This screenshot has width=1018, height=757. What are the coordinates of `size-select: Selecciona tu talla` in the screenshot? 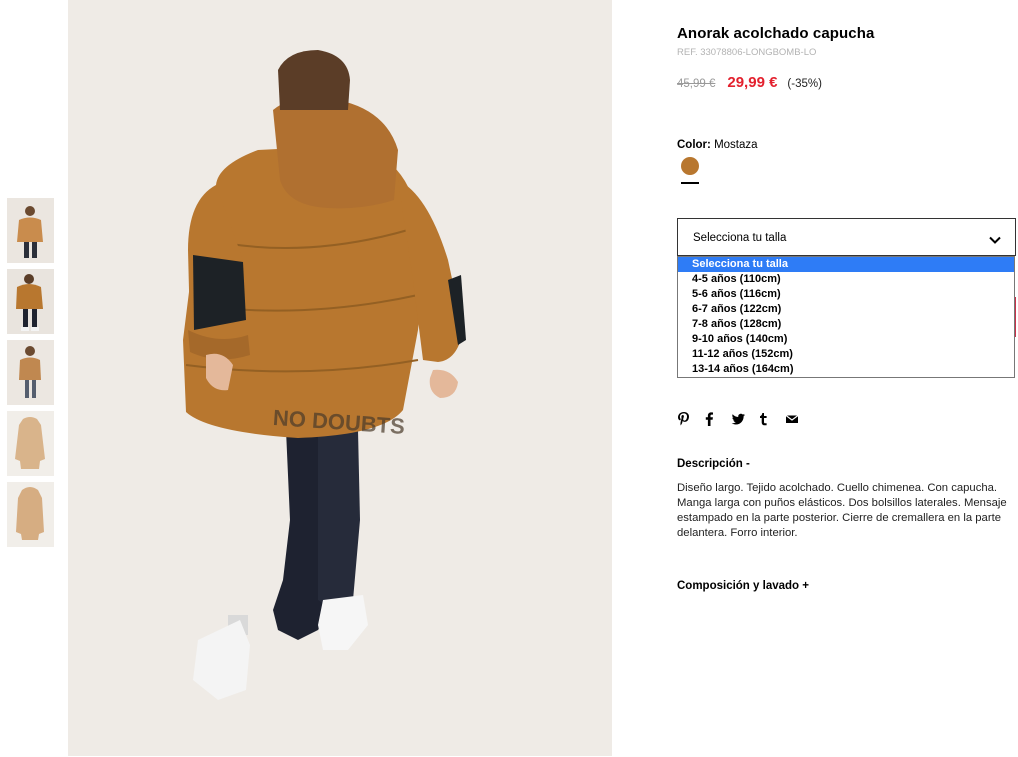 It's located at (846, 237).